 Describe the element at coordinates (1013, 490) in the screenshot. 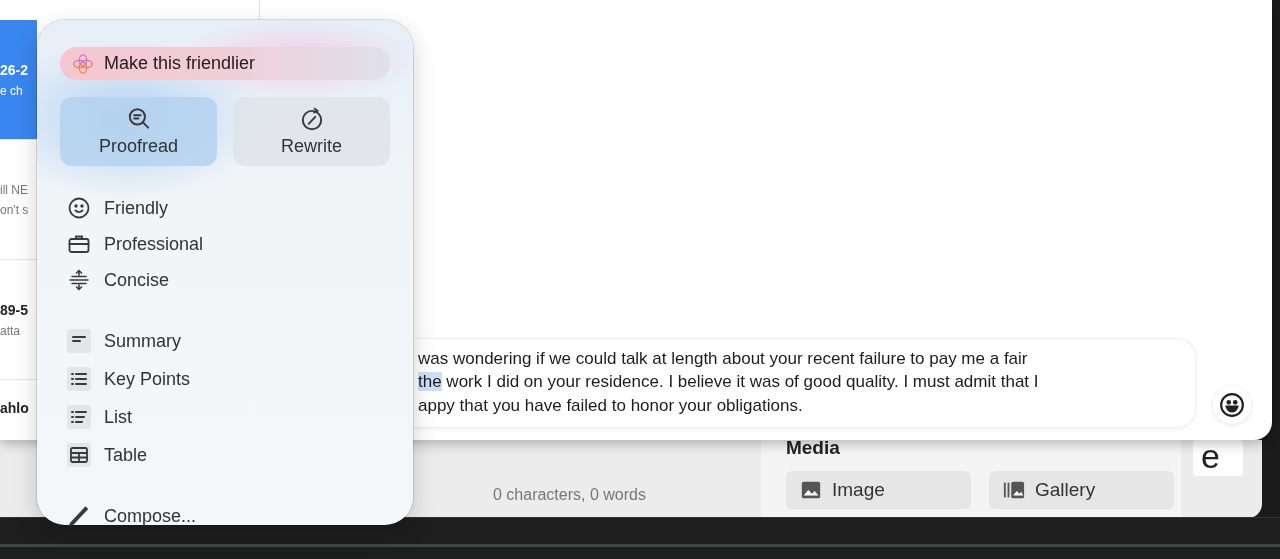

I see `gallery-icon` at that location.